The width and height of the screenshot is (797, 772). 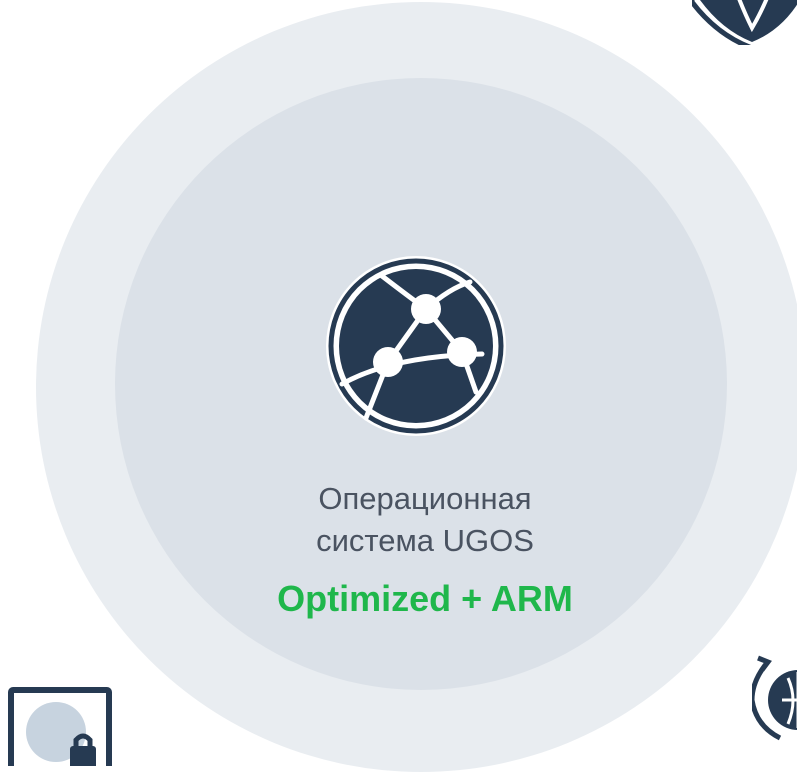 What do you see at coordinates (416, 346) in the screenshot?
I see `network-nodes-icon` at bounding box center [416, 346].